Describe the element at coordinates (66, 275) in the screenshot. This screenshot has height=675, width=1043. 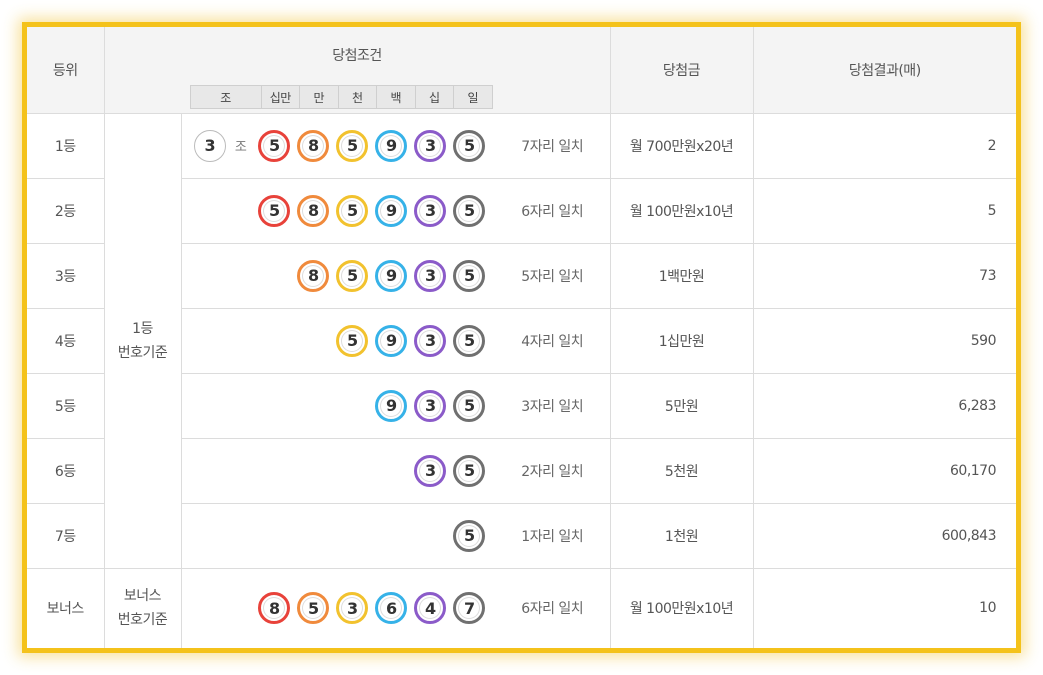
I see `rank-cell: 3등` at that location.